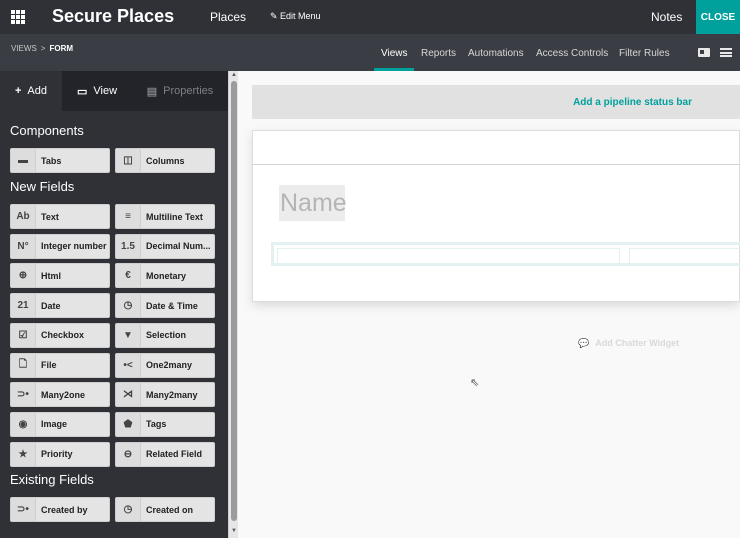  What do you see at coordinates (60, 246) in the screenshot?
I see `field-button-integer-number: N° Integer number` at bounding box center [60, 246].